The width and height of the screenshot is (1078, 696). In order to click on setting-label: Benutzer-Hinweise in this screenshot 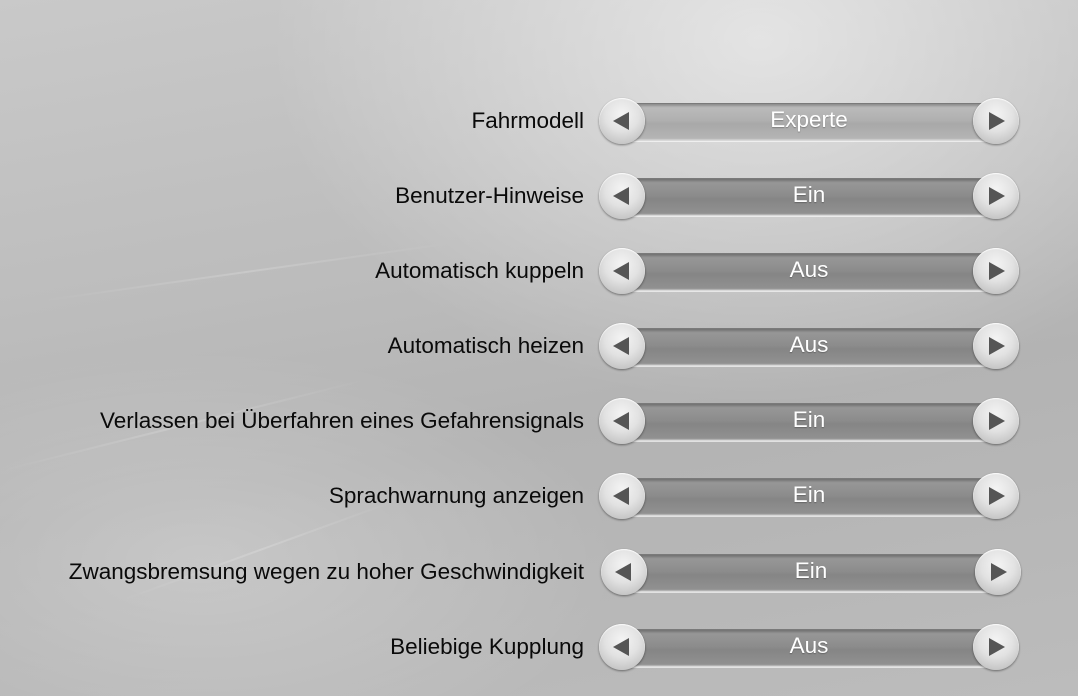, I will do `click(489, 195)`.